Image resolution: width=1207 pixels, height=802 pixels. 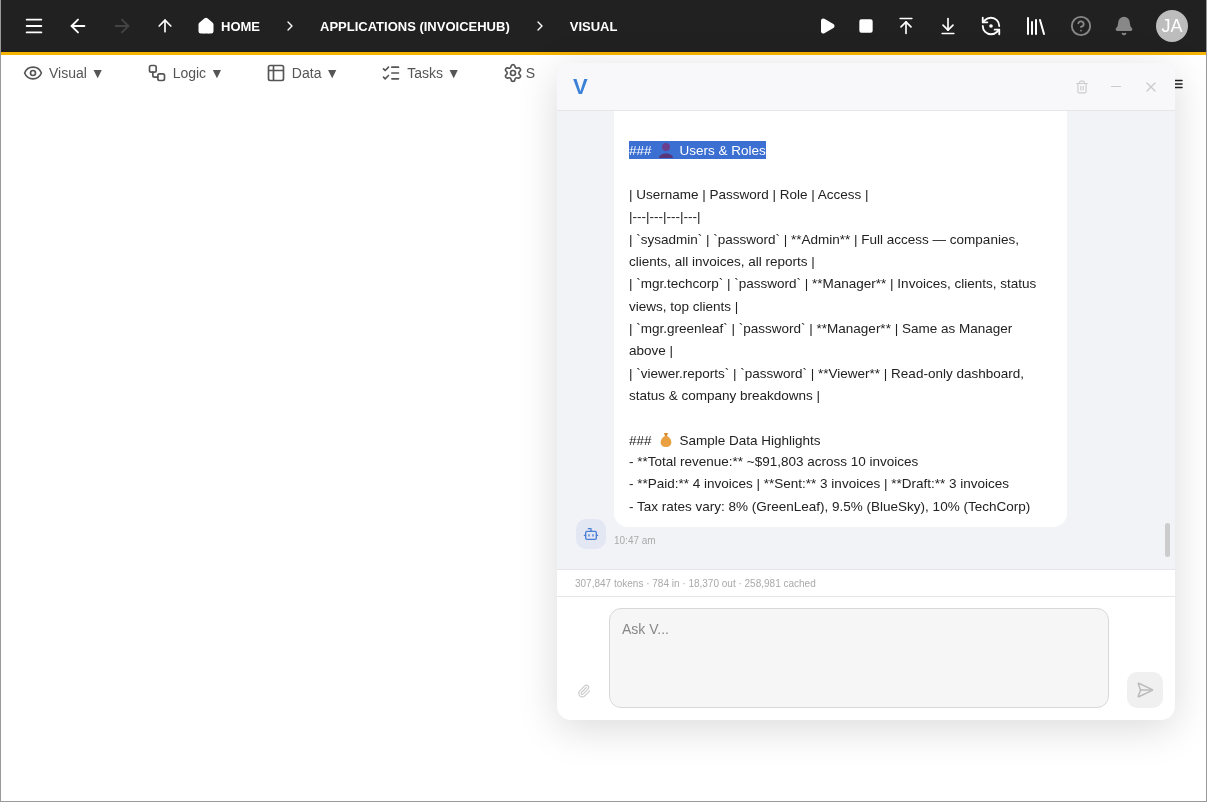 What do you see at coordinates (635, 540) in the screenshot?
I see `message-time: 10:47 am` at bounding box center [635, 540].